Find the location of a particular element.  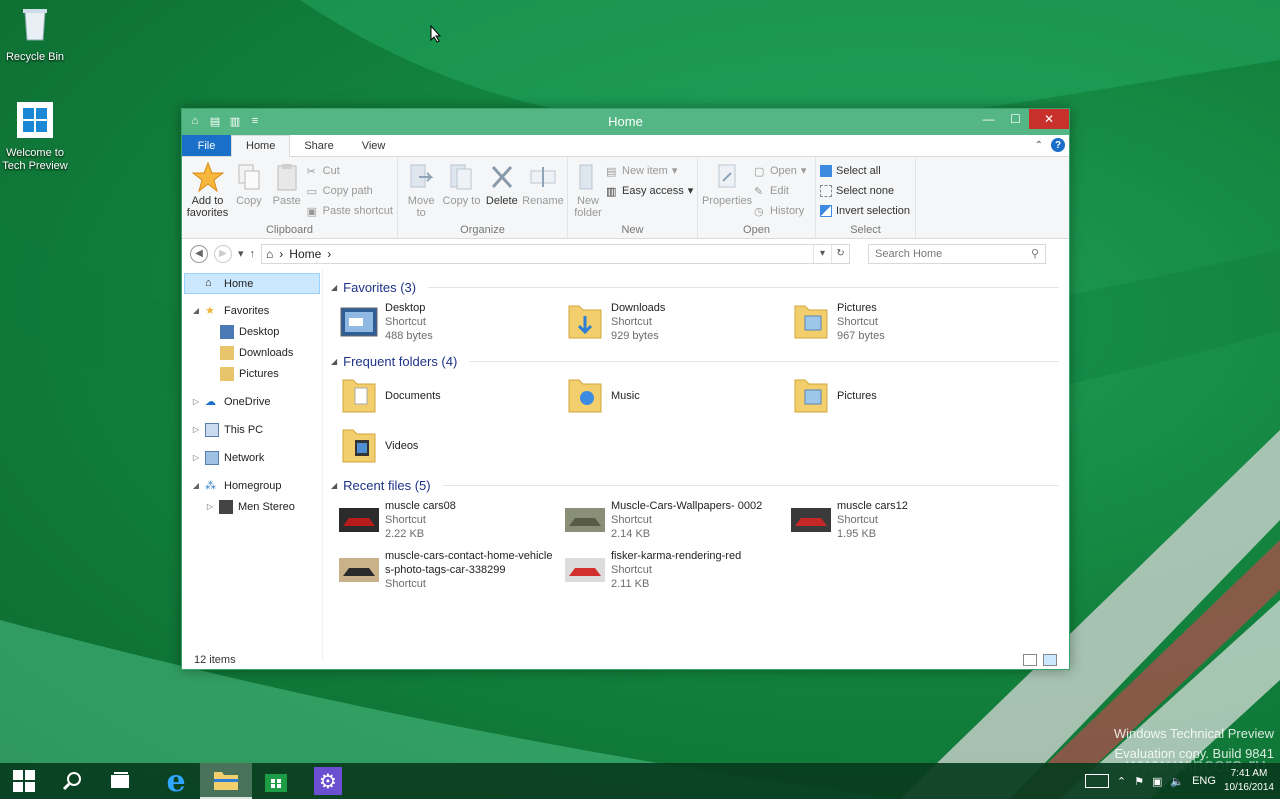

task-view-button is located at coordinates (120, 781).